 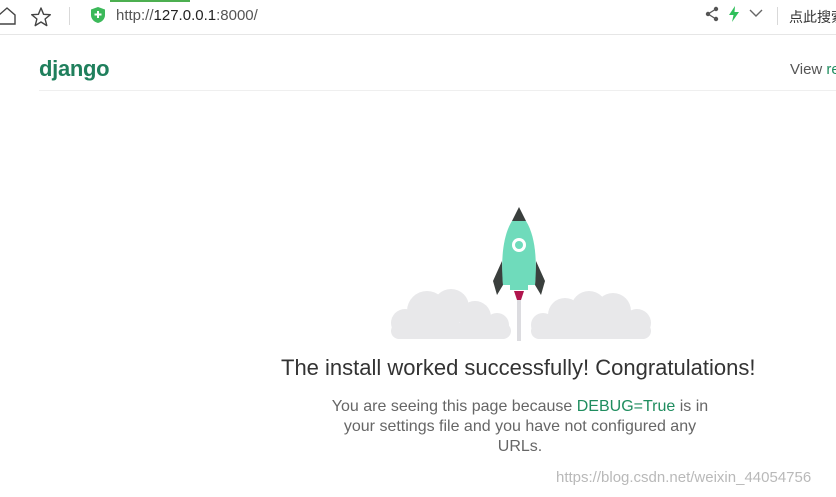 I want to click on rocket-flame, so click(x=519, y=295).